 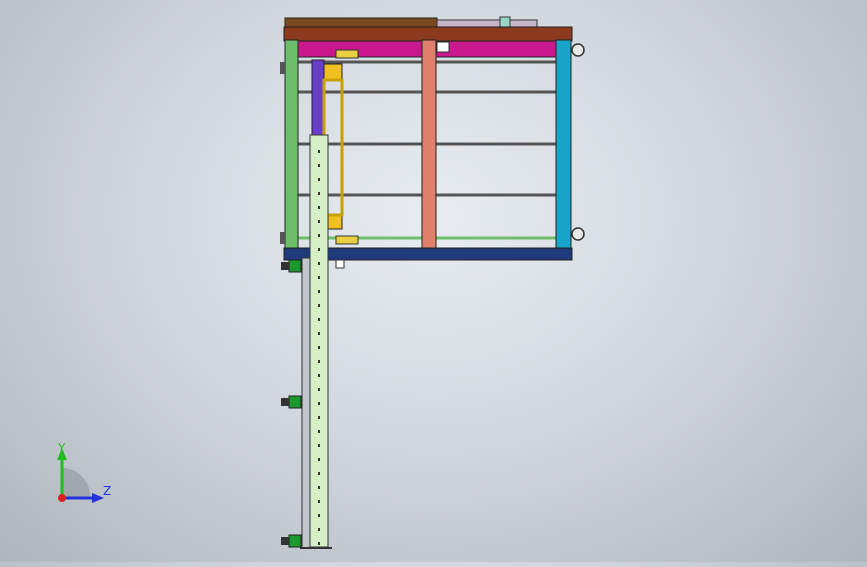 What do you see at coordinates (347, 54) in the screenshot?
I see `top-fixture` at bounding box center [347, 54].